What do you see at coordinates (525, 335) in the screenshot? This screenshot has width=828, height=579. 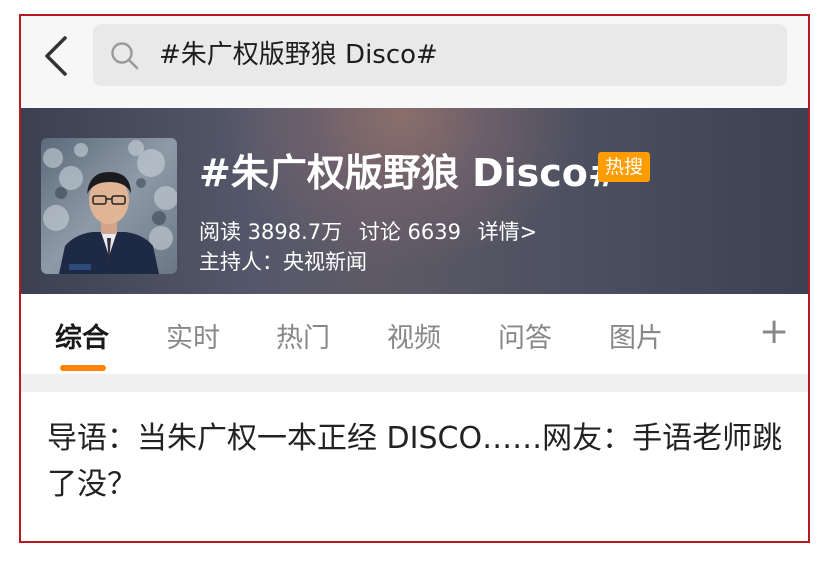 I see `tab-qa: 问答` at bounding box center [525, 335].